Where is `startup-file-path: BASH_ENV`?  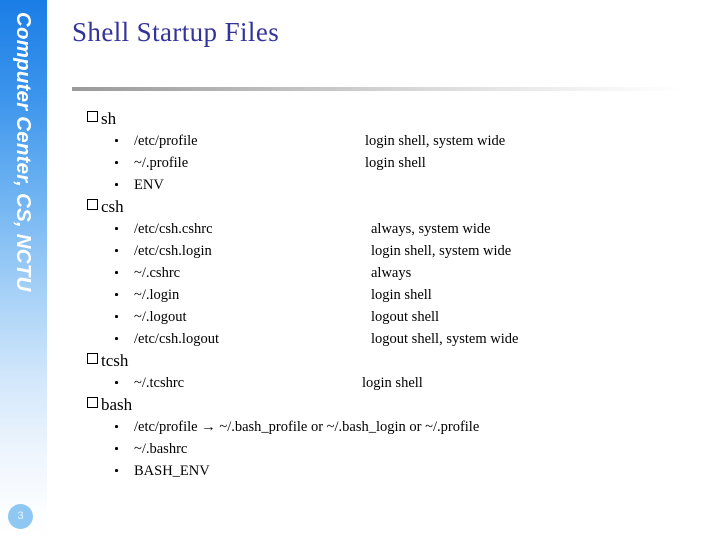 startup-file-path: BASH_ENV is located at coordinates (172, 471).